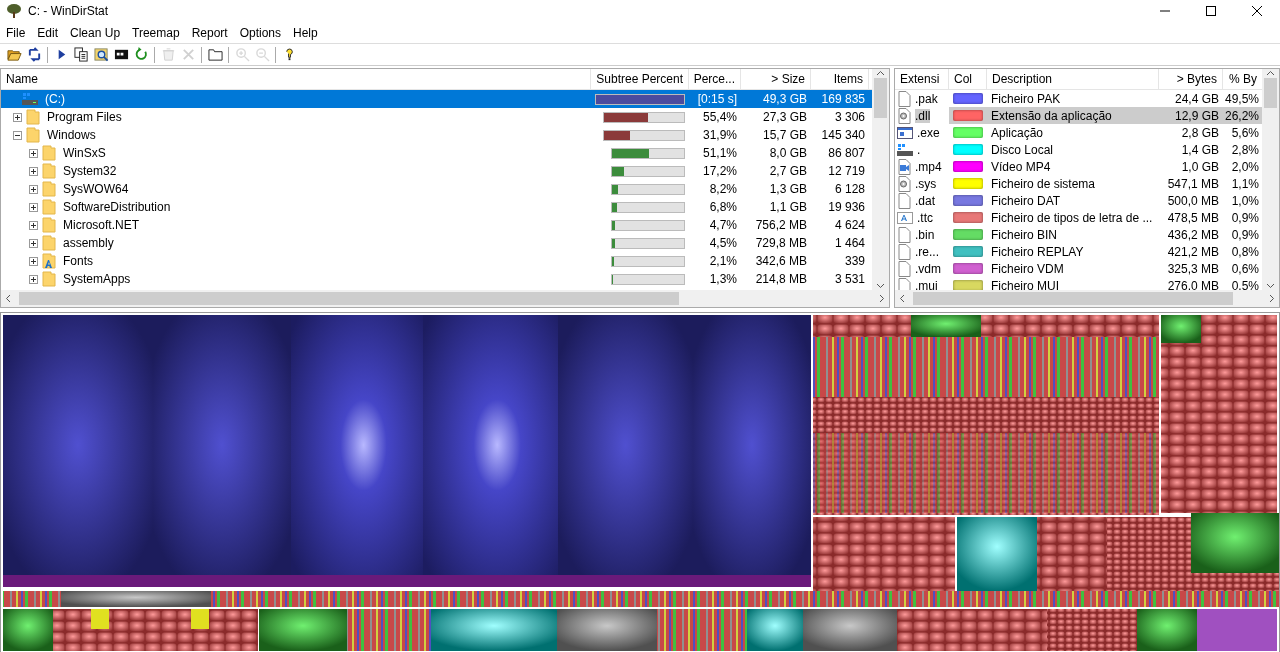 The image size is (1280, 652). What do you see at coordinates (436, 207) in the screenshot?
I see `tree-row: SoftwareDistribution 6,8% 1,1 GB 19 936` at bounding box center [436, 207].